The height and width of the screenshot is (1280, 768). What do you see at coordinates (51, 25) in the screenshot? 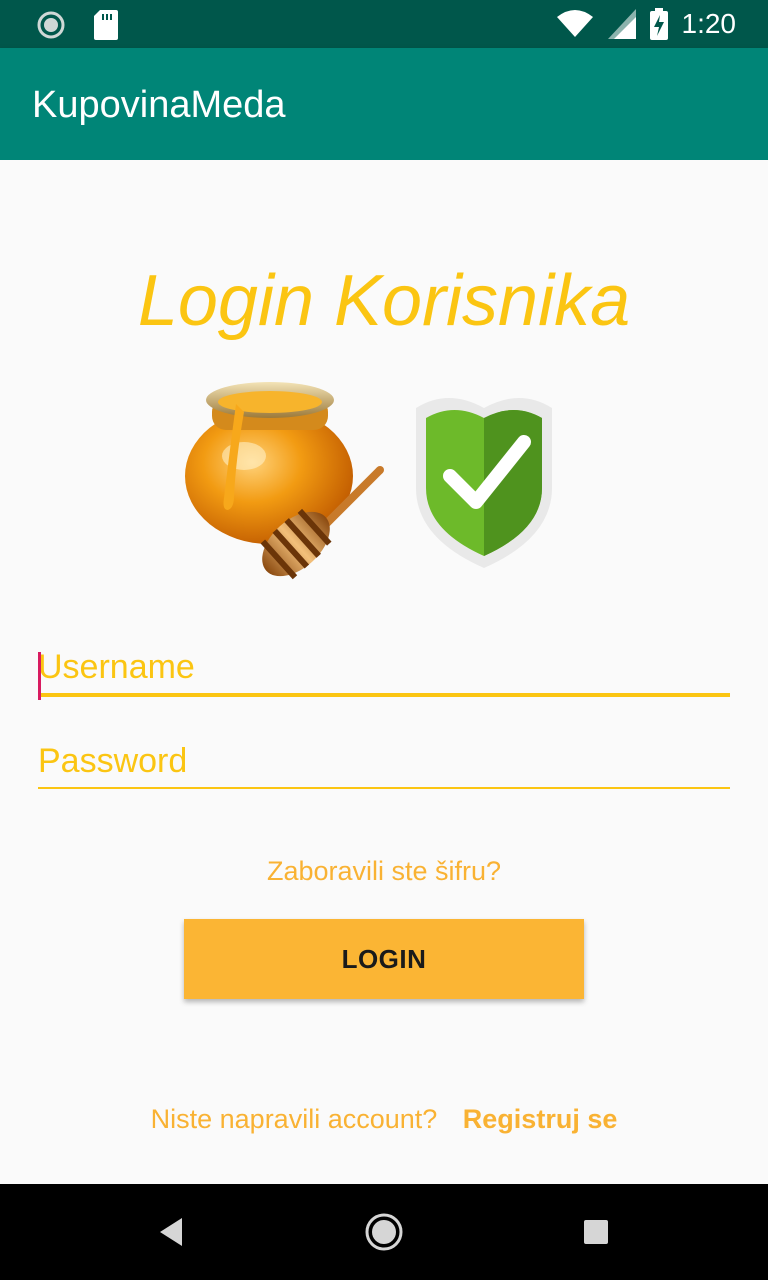
I see `loading-circle-icon` at bounding box center [51, 25].